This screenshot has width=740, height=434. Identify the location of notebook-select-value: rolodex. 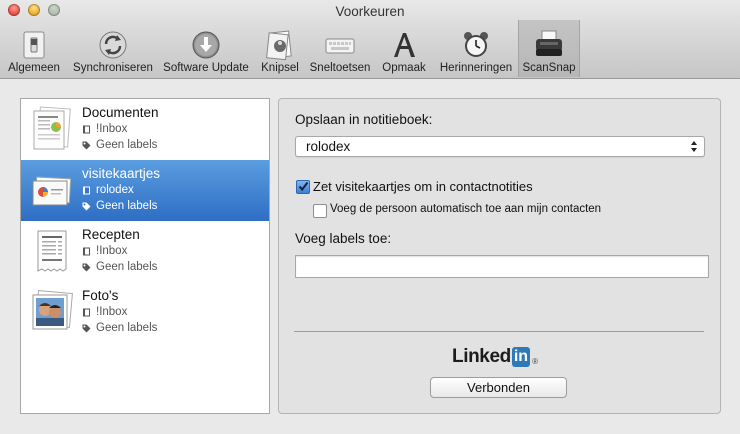
(328, 146).